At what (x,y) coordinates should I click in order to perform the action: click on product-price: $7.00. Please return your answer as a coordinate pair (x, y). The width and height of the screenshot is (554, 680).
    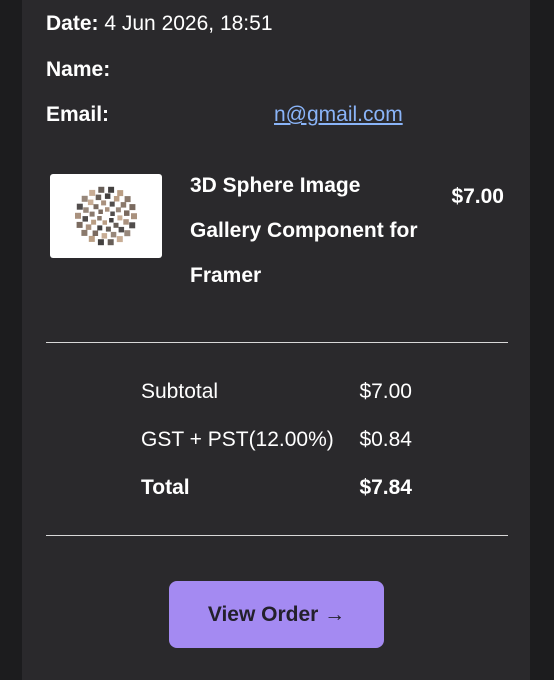
    Looking at the image, I should click on (477, 196).